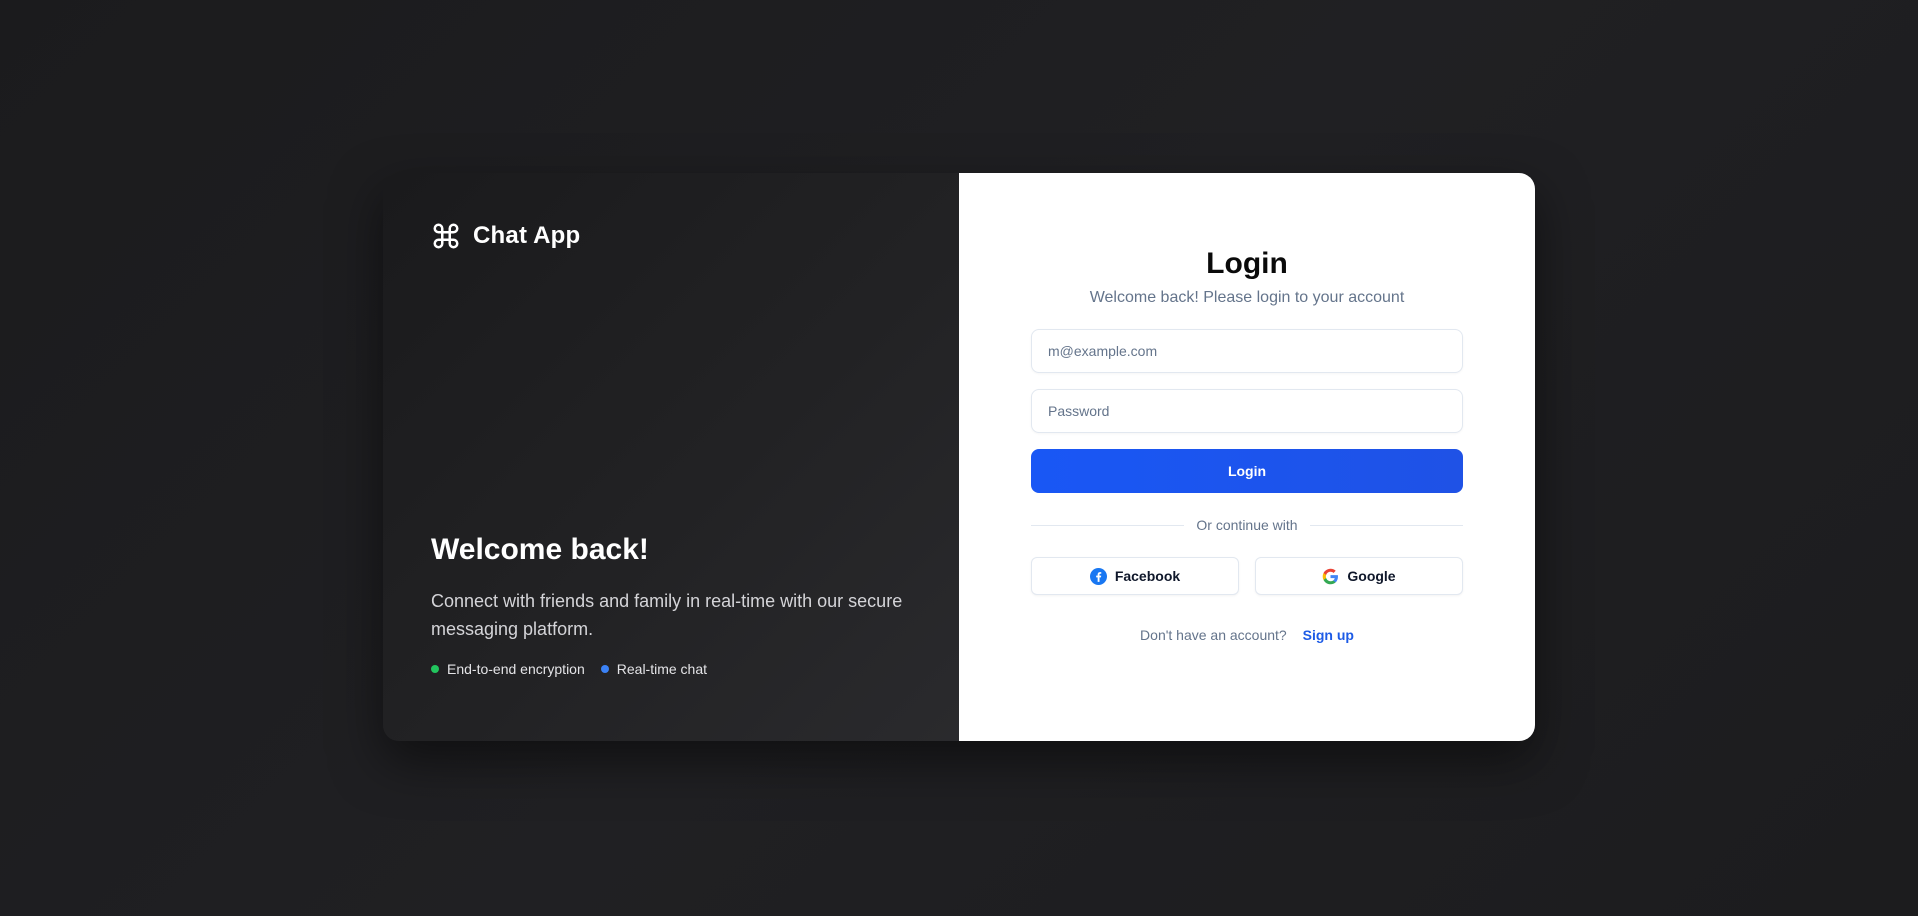  What do you see at coordinates (1247, 471) in the screenshot?
I see `login-button: Login` at bounding box center [1247, 471].